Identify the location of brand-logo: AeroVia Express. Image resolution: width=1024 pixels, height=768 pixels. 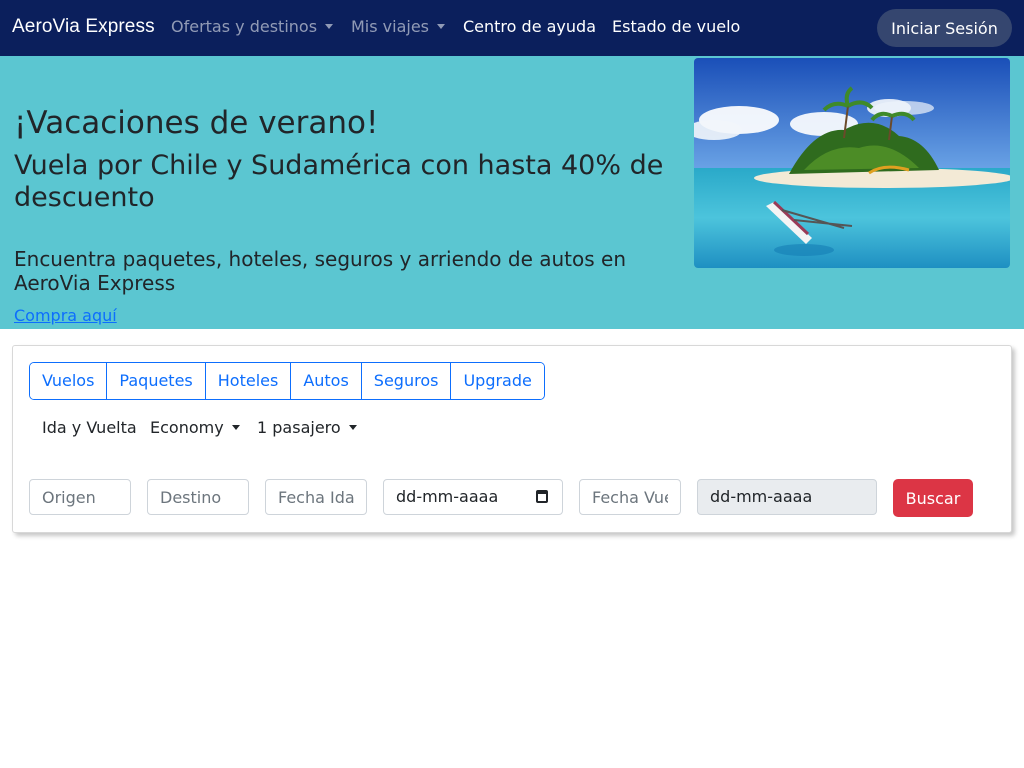
(83, 27).